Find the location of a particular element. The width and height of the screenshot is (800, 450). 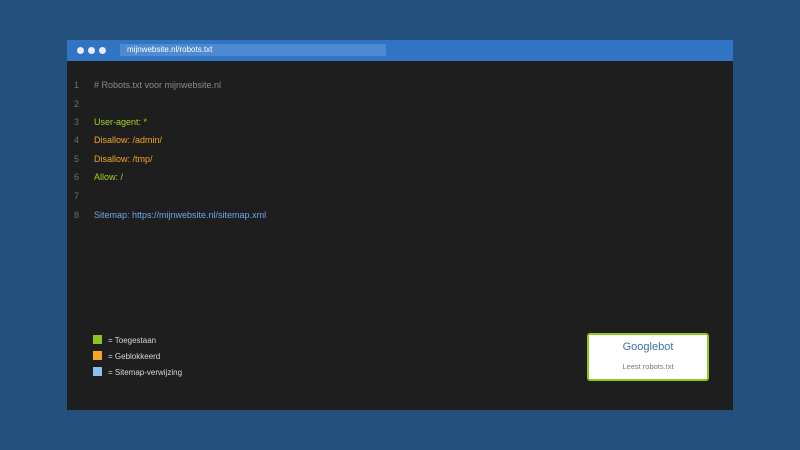

bot-subtitle: Leest robots.txt is located at coordinates (648, 366).